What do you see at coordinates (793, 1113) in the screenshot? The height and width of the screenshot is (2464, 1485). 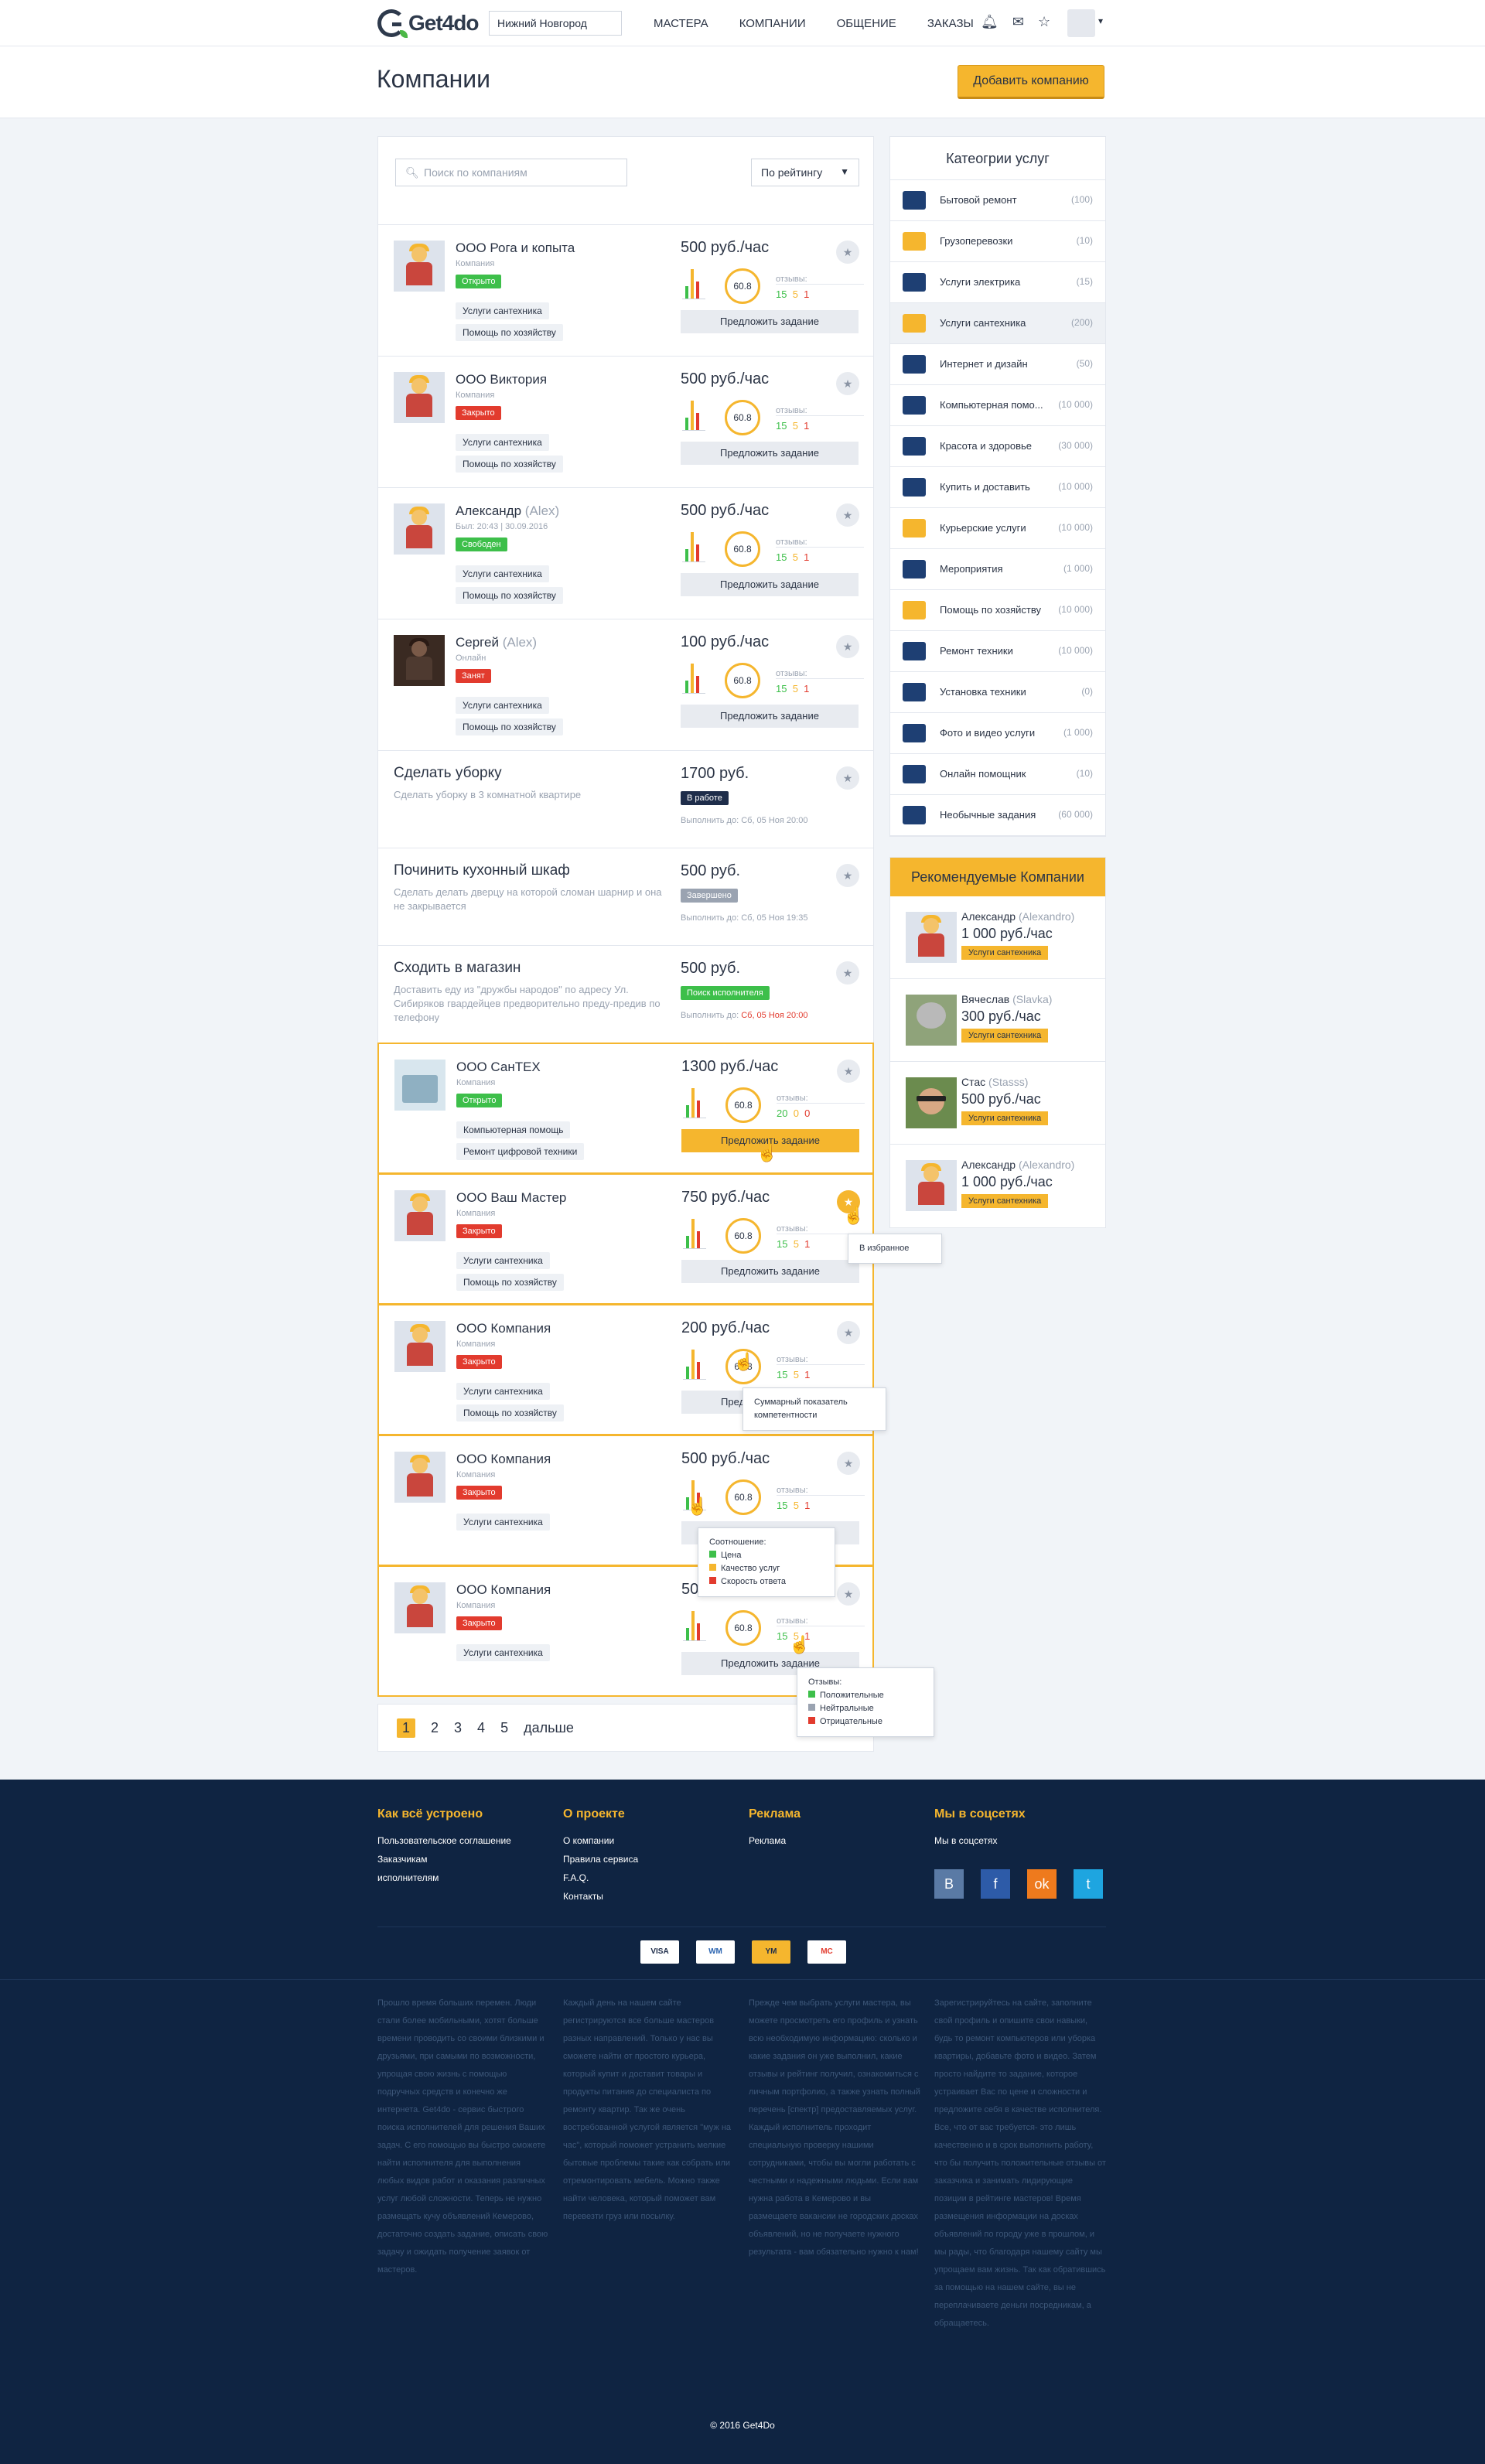 I see `reviews-counts: 20 0 0` at bounding box center [793, 1113].